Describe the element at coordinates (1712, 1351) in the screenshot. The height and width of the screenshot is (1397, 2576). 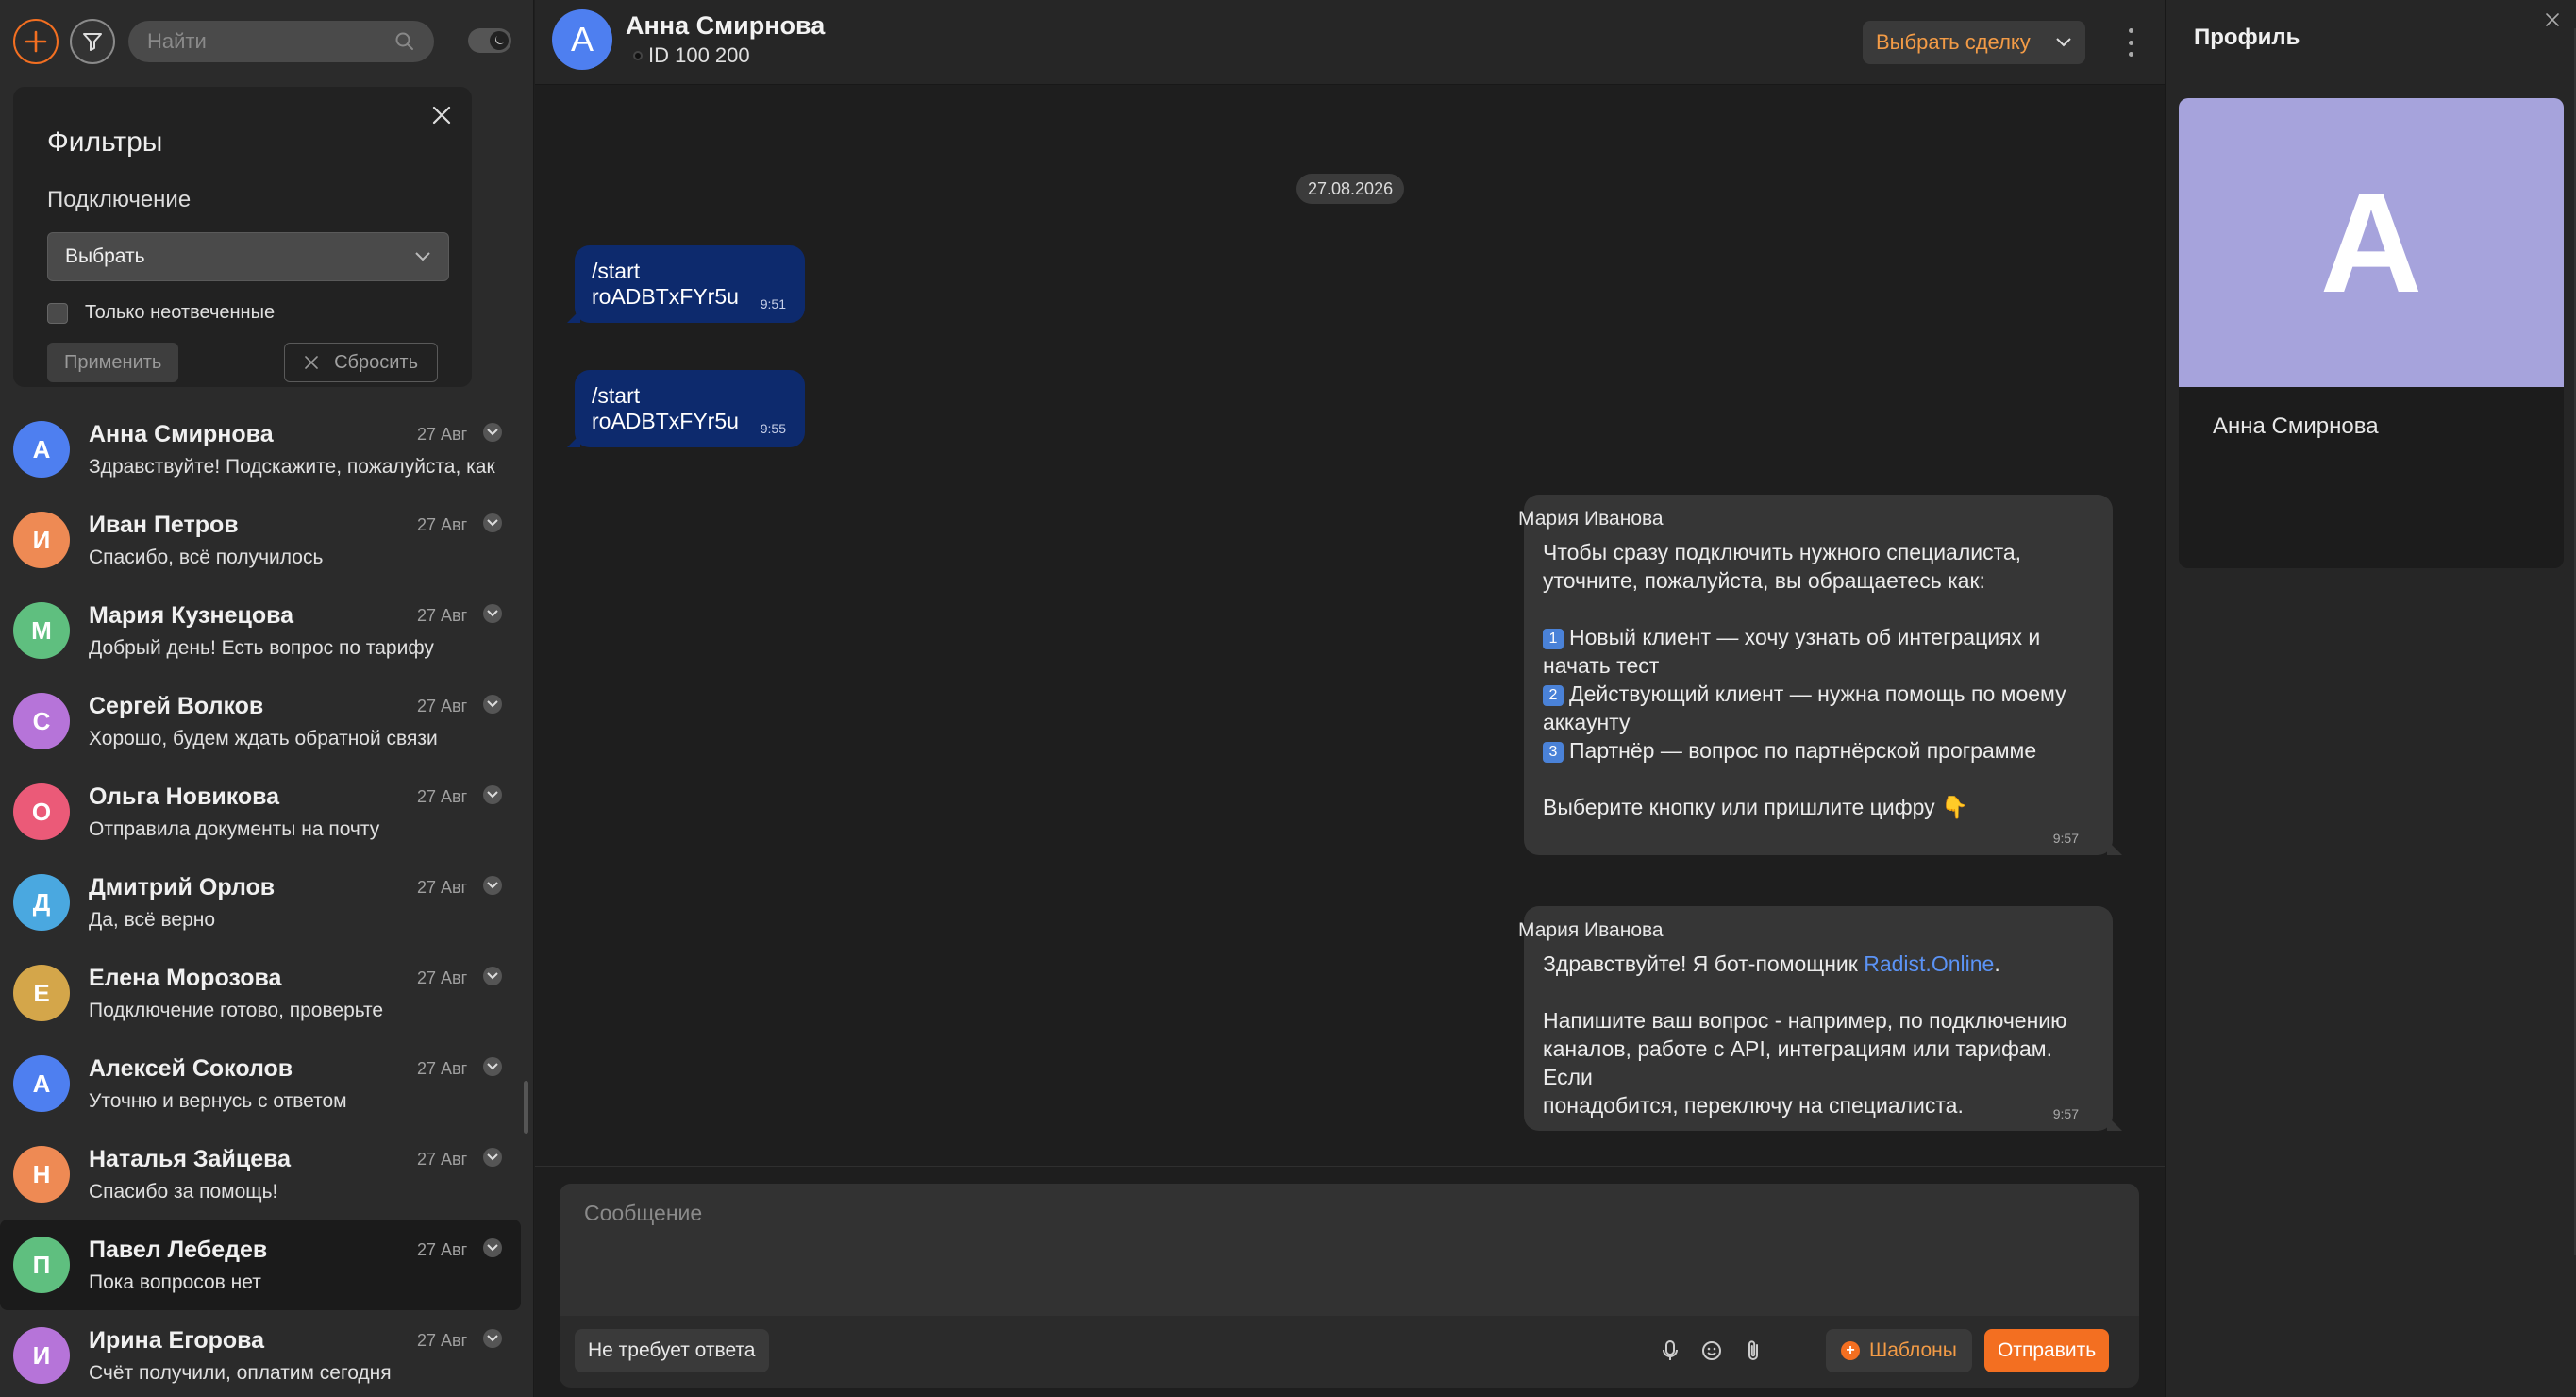
I see `emoji-icon` at that location.